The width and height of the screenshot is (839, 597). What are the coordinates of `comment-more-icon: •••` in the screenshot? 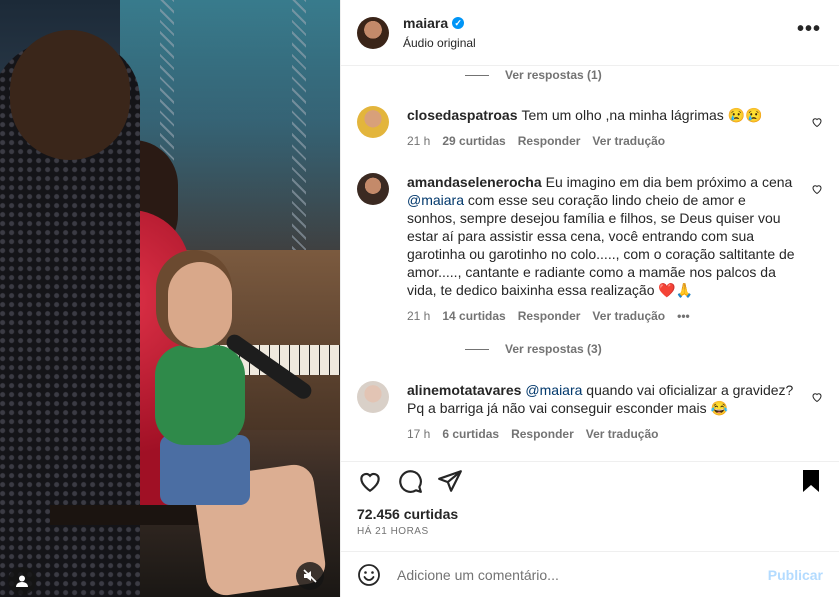 It's located at (683, 316).